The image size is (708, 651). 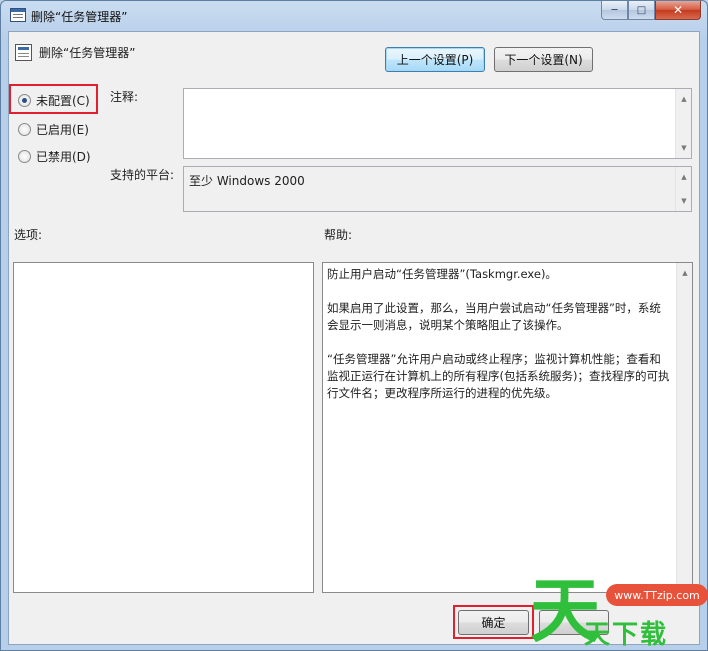 What do you see at coordinates (683, 123) in the screenshot?
I see `comment-scrollbar: ▲ ▼` at bounding box center [683, 123].